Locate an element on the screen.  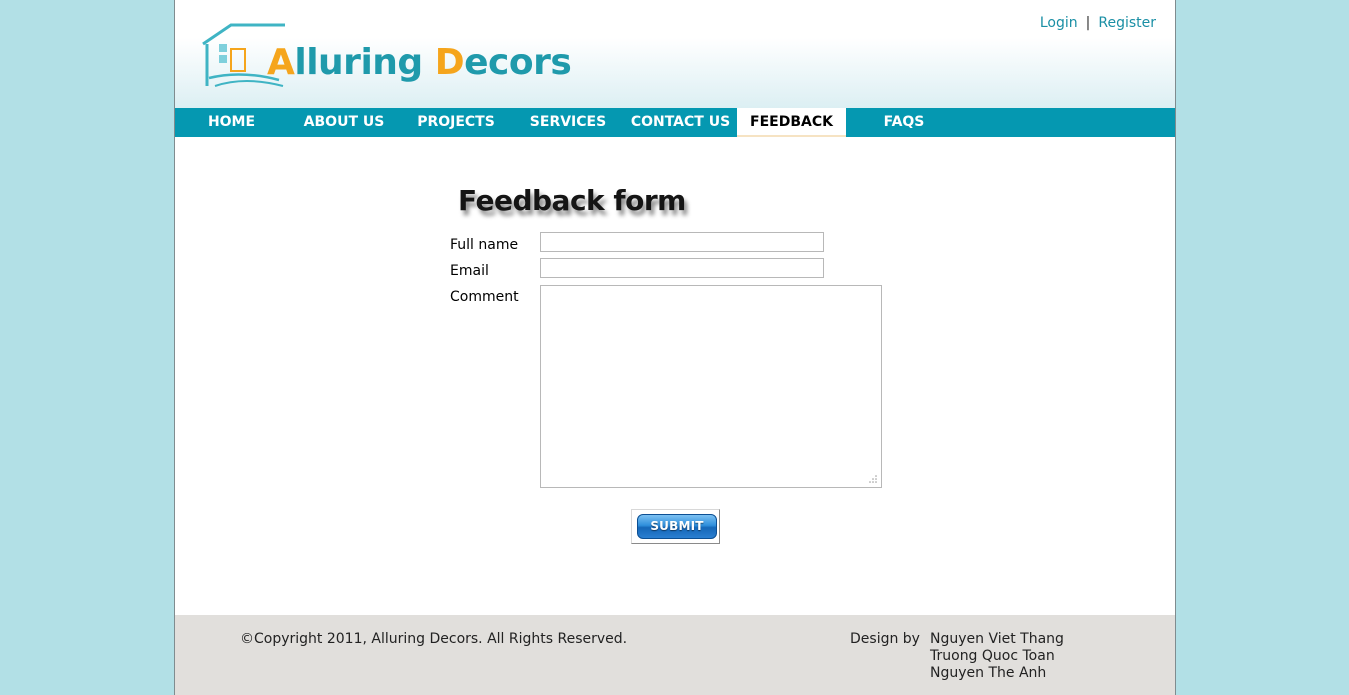
logo: Alluring Decors is located at coordinates (411, 57).